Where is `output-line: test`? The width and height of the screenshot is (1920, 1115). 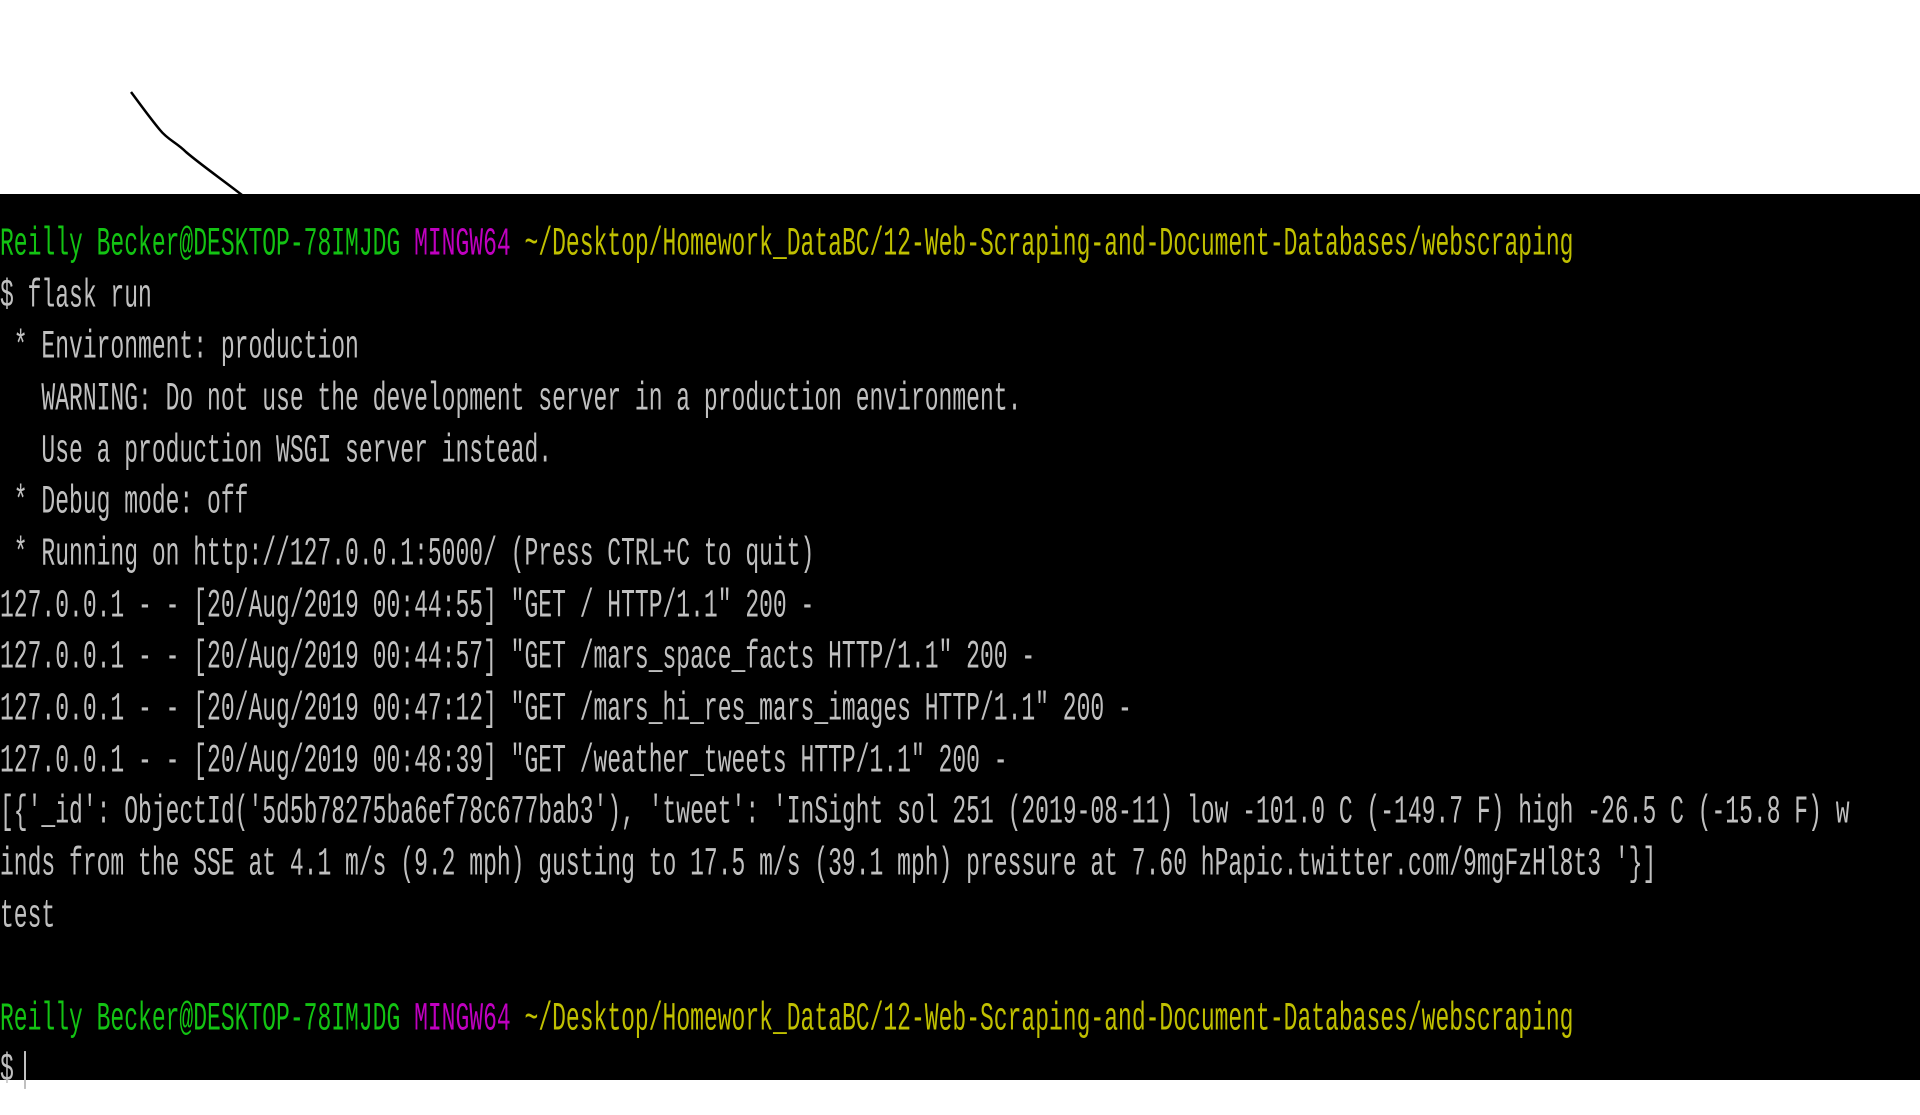
output-line: test is located at coordinates (28, 916).